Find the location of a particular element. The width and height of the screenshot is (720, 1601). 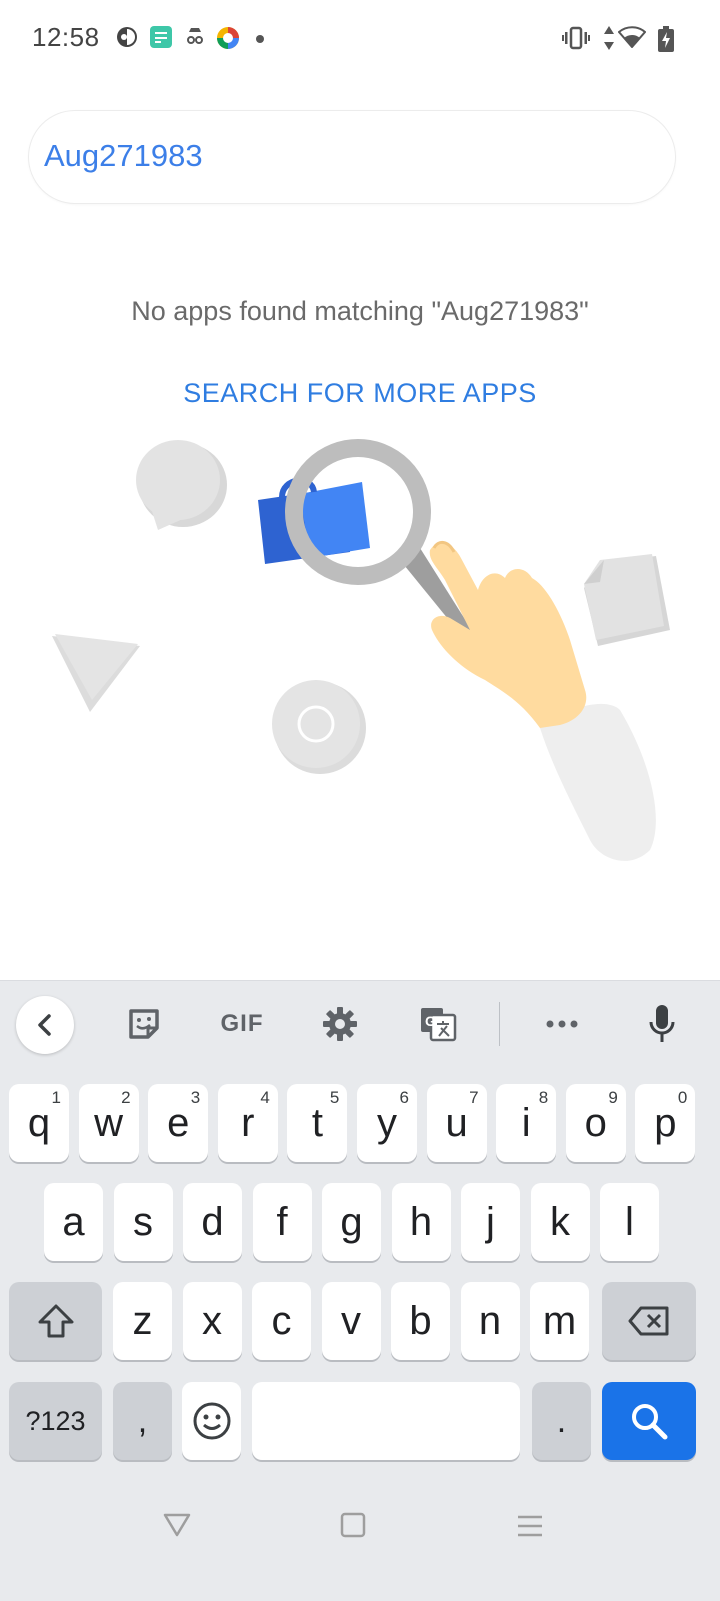

key-hint: 6 is located at coordinates (404, 1097).